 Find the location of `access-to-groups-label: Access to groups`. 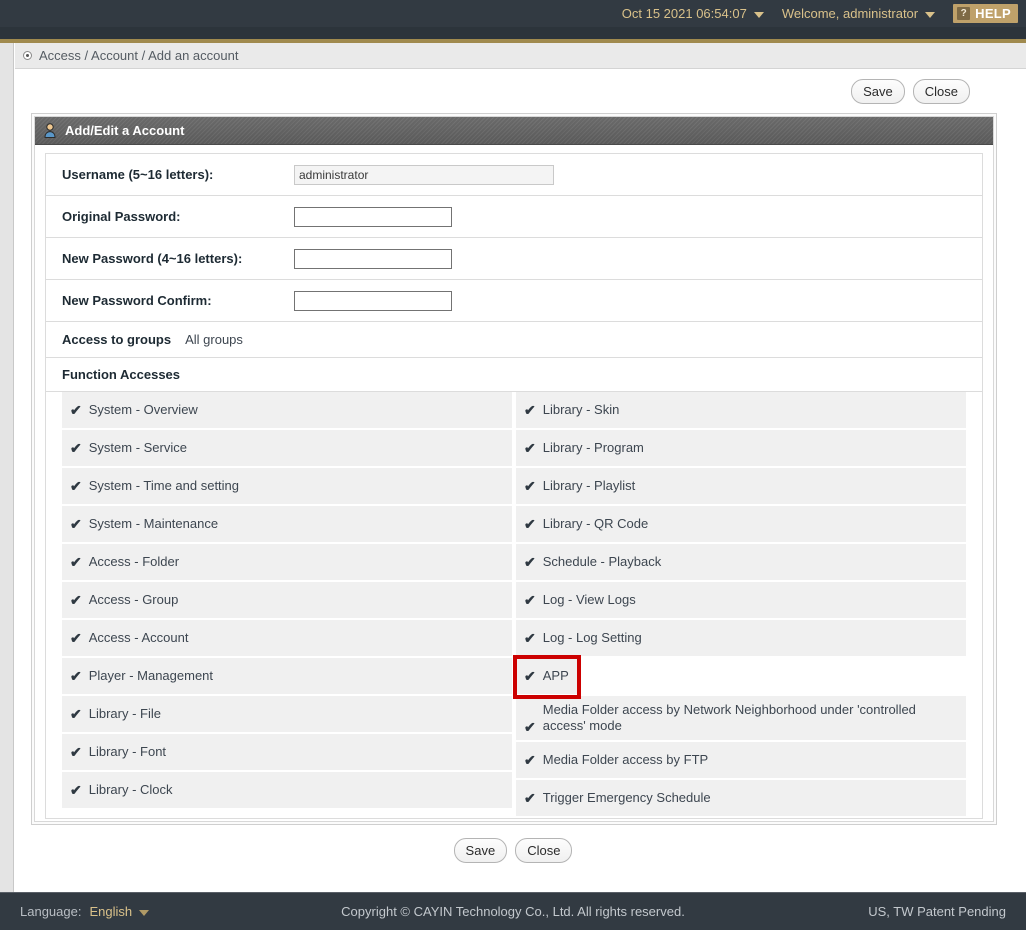

access-to-groups-label: Access to groups is located at coordinates (117, 339).